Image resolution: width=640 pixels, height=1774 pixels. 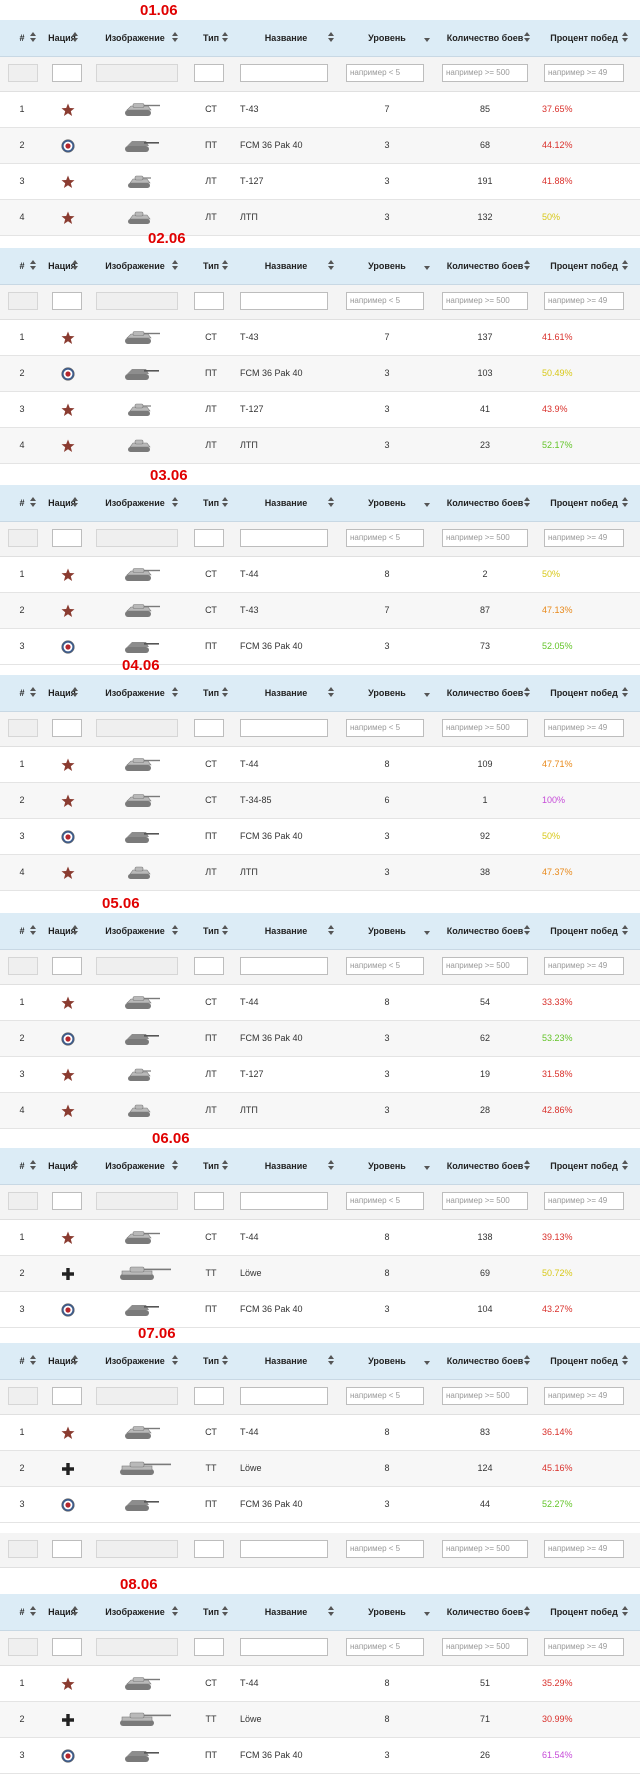 I want to click on table-row: 3 ПТ FCM 36 Pak 40 3 44 52.27%, so click(x=320, y=1505).